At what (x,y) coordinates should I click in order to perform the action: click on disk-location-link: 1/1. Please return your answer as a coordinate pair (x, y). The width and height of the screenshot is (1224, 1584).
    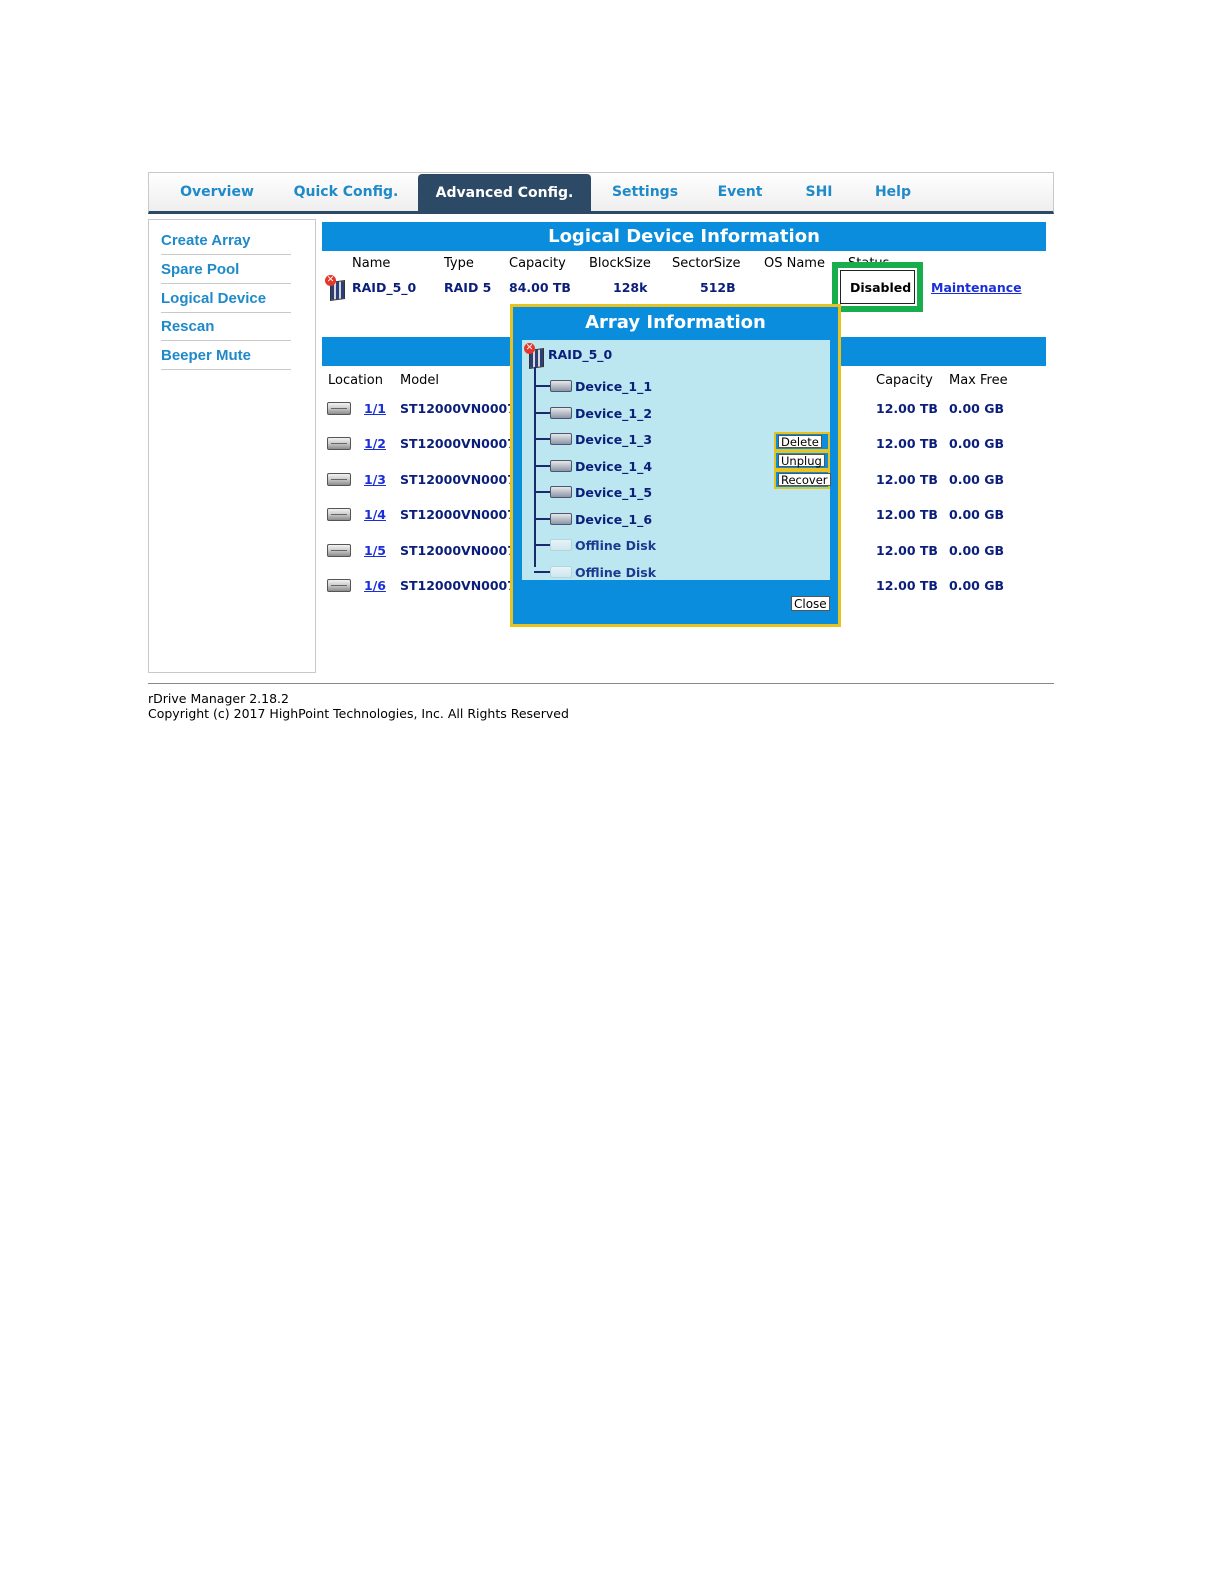
    Looking at the image, I should click on (375, 408).